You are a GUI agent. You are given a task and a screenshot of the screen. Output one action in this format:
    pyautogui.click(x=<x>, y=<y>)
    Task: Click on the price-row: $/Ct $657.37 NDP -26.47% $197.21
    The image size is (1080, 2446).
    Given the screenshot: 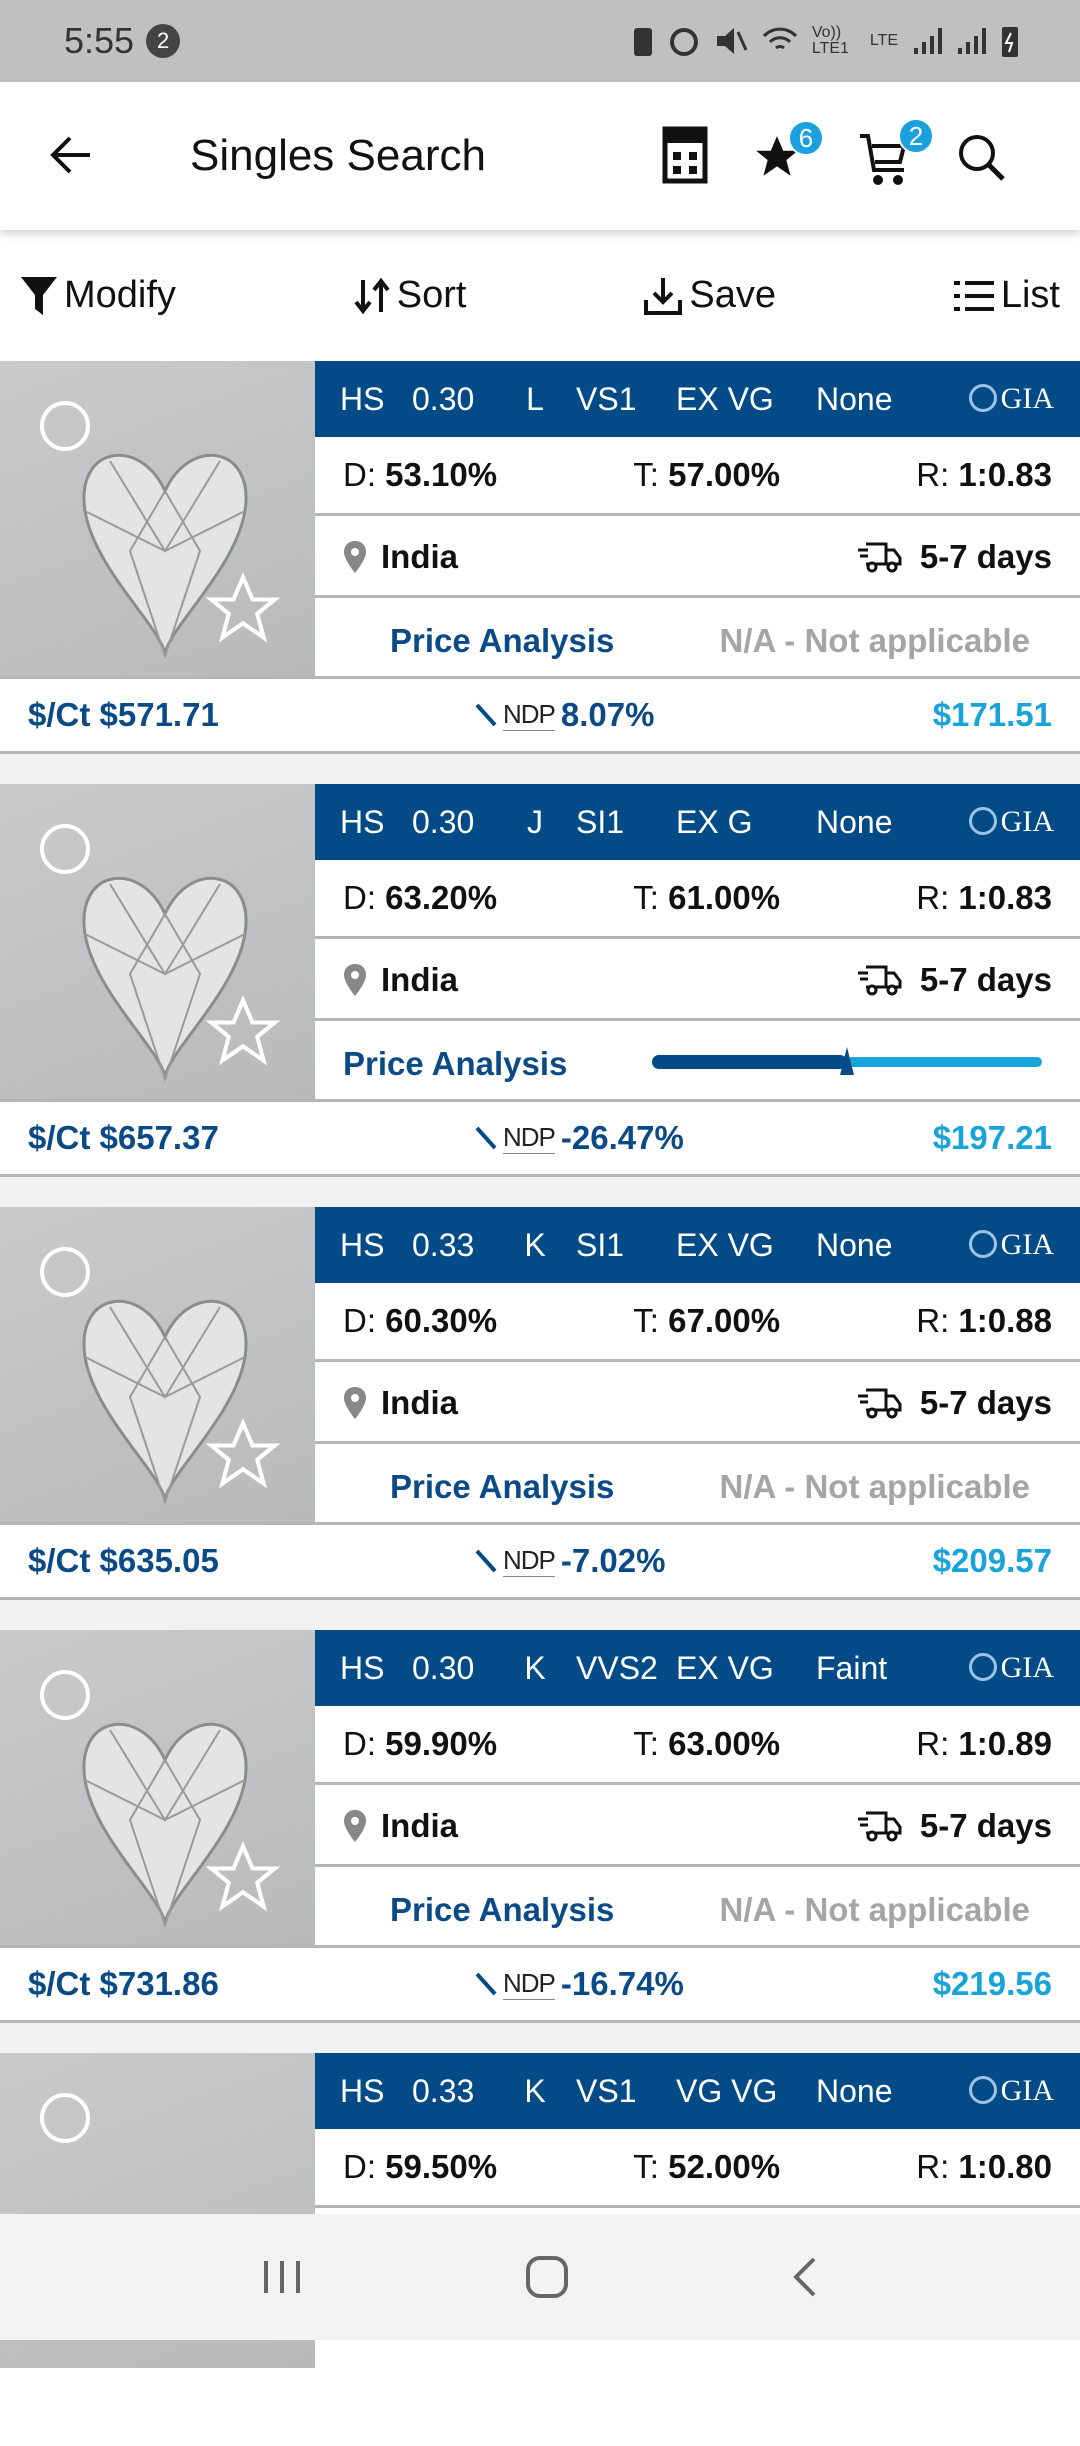 What is the action you would take?
    pyautogui.click(x=540, y=1138)
    